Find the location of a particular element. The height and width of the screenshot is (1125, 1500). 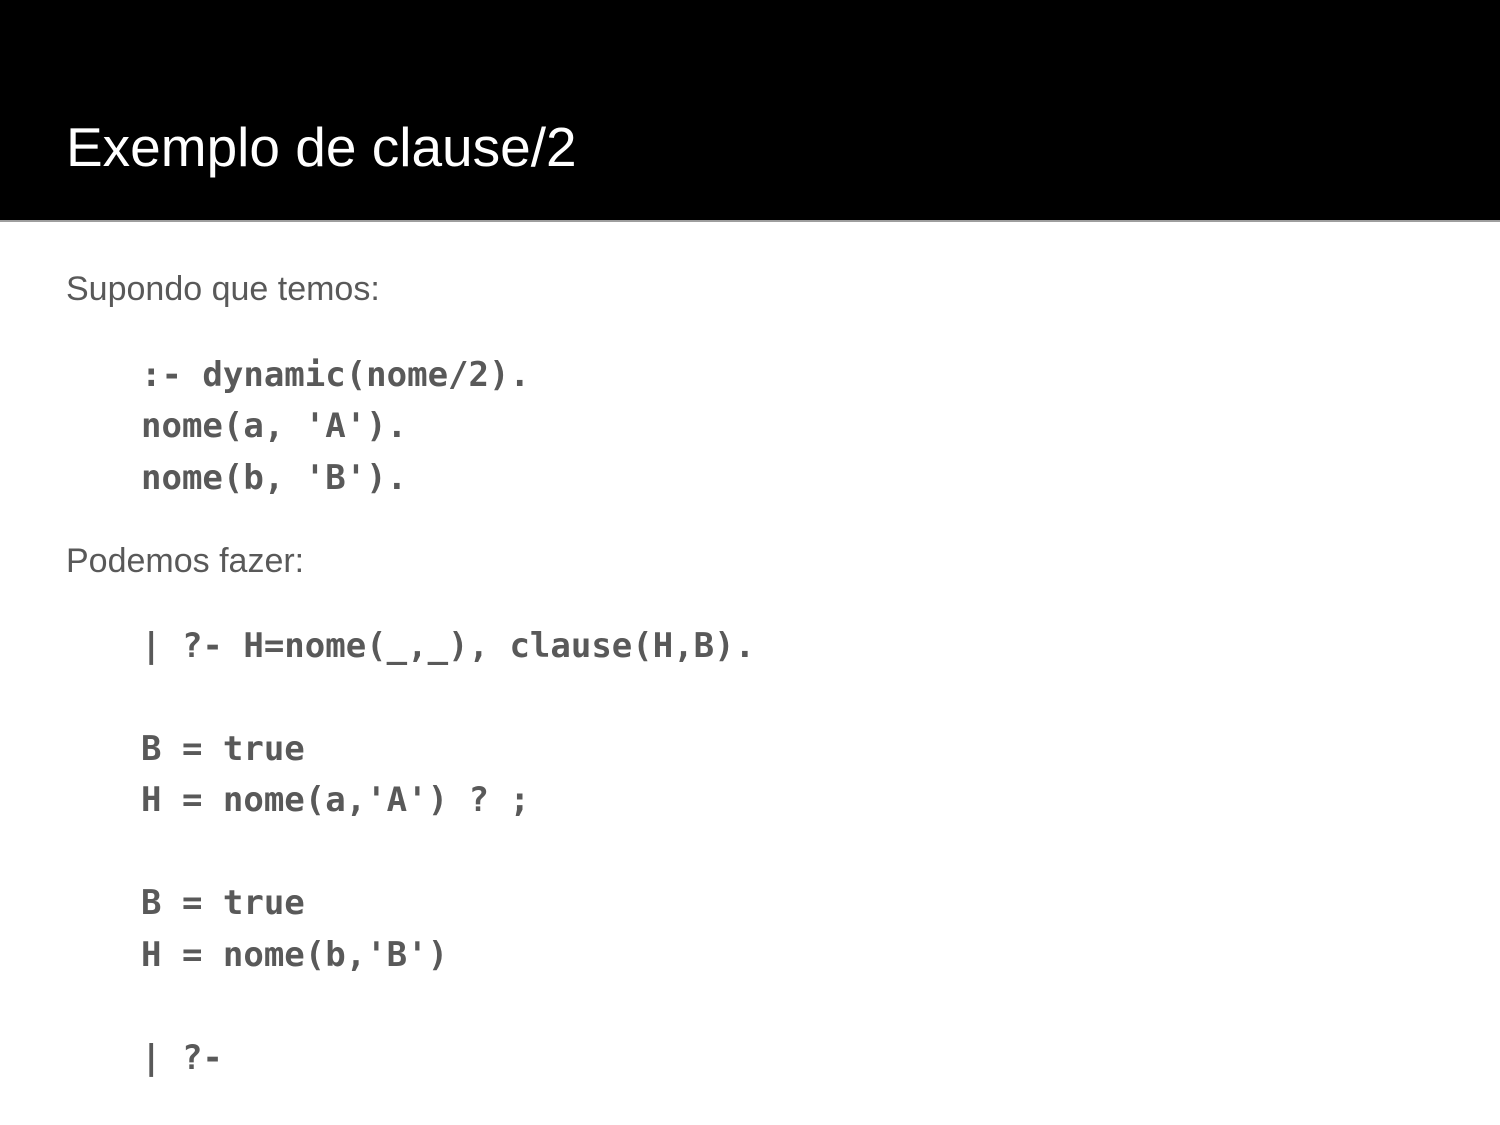

code-line: H = nome(a,'A') ? ; is located at coordinates (335, 800).